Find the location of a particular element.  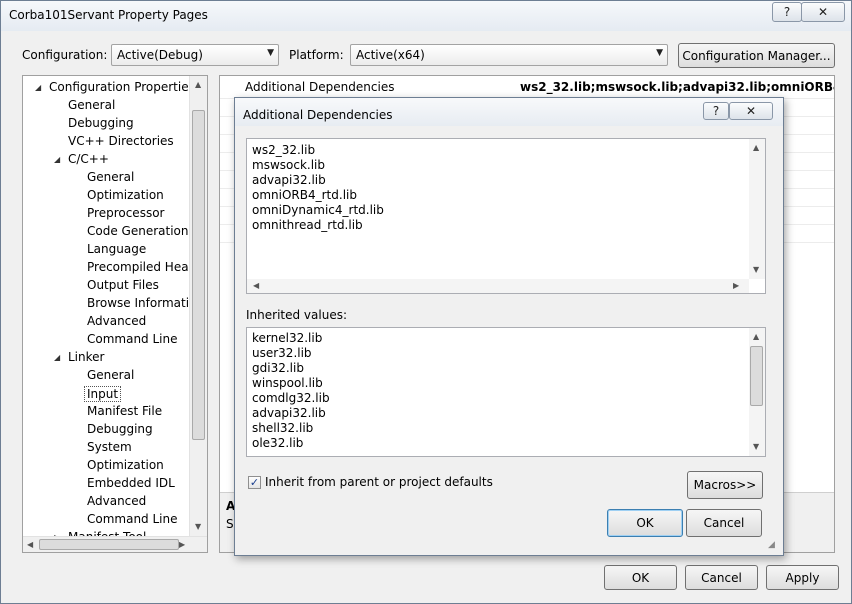

dependency-line: advapi32.lib is located at coordinates (289, 180).